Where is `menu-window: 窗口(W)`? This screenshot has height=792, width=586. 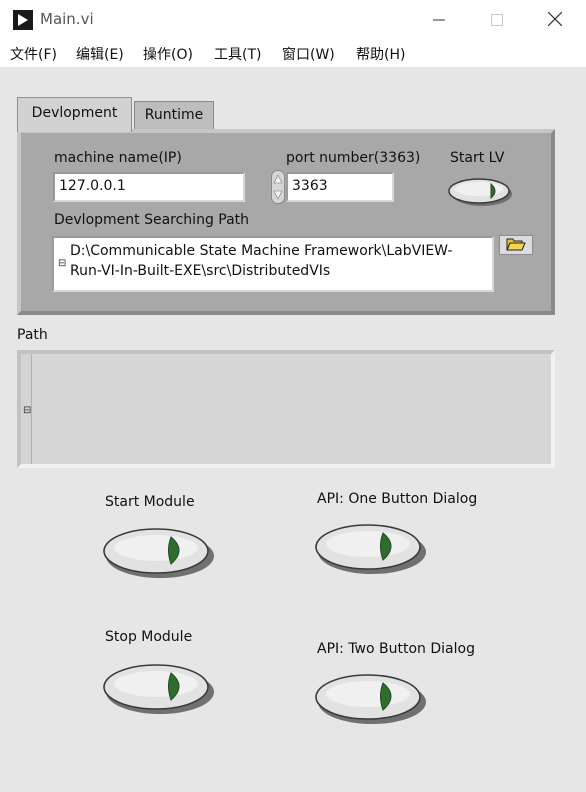 menu-window: 窗口(W) is located at coordinates (308, 54).